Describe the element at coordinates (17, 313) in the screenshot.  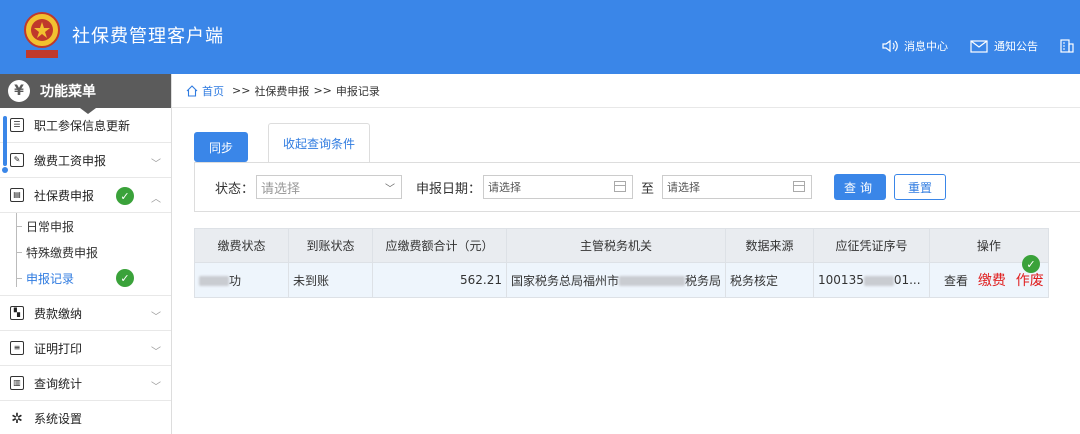
I see `wallet-icon: ▚` at that location.